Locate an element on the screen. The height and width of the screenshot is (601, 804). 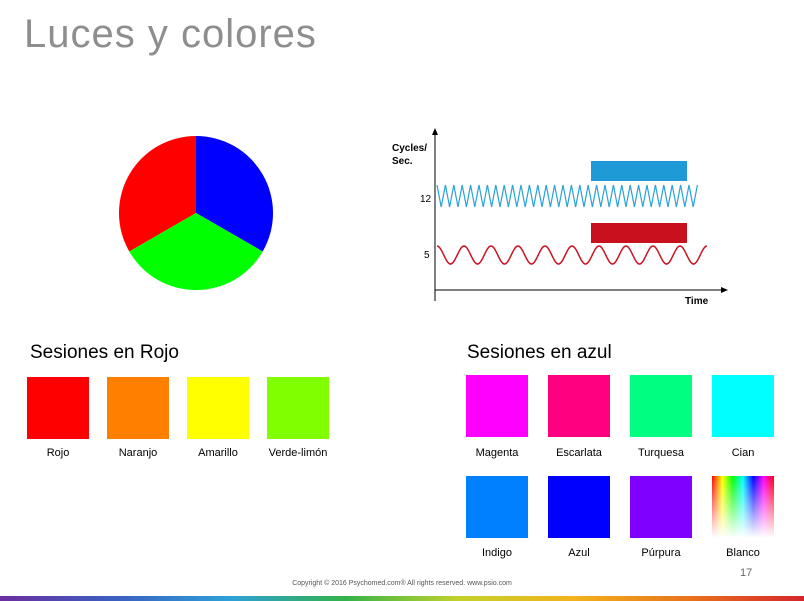
rainbow-bar is located at coordinates (402, 598).